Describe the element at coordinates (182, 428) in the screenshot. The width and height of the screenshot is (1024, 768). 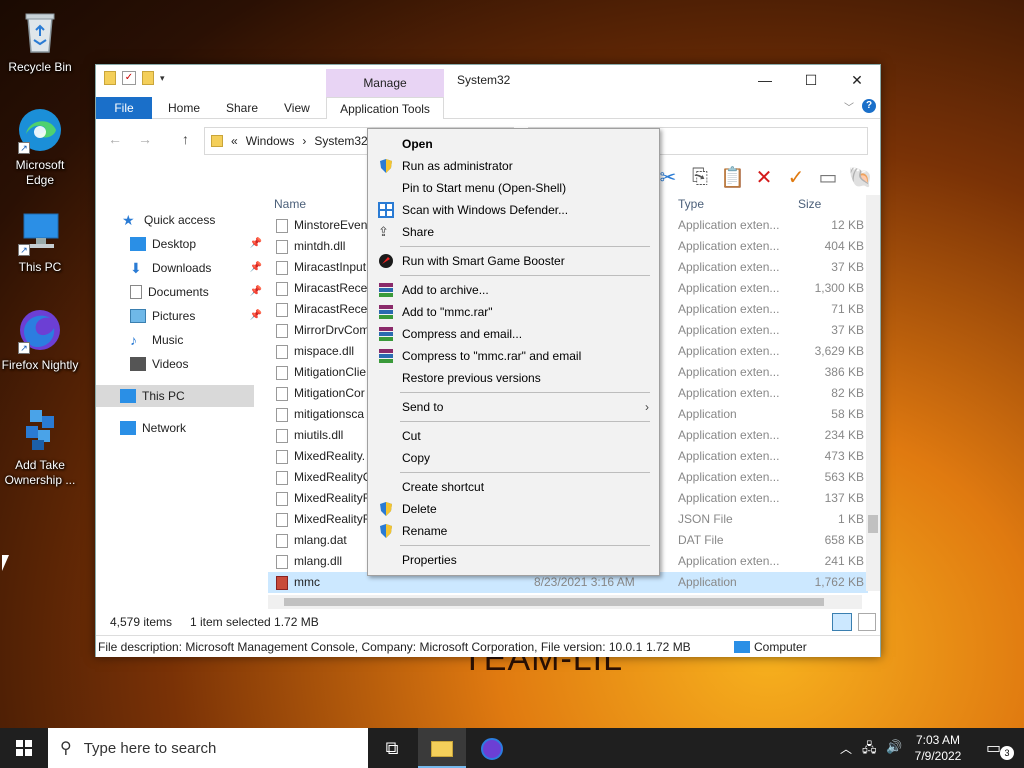
I see `nav-network: Network` at that location.